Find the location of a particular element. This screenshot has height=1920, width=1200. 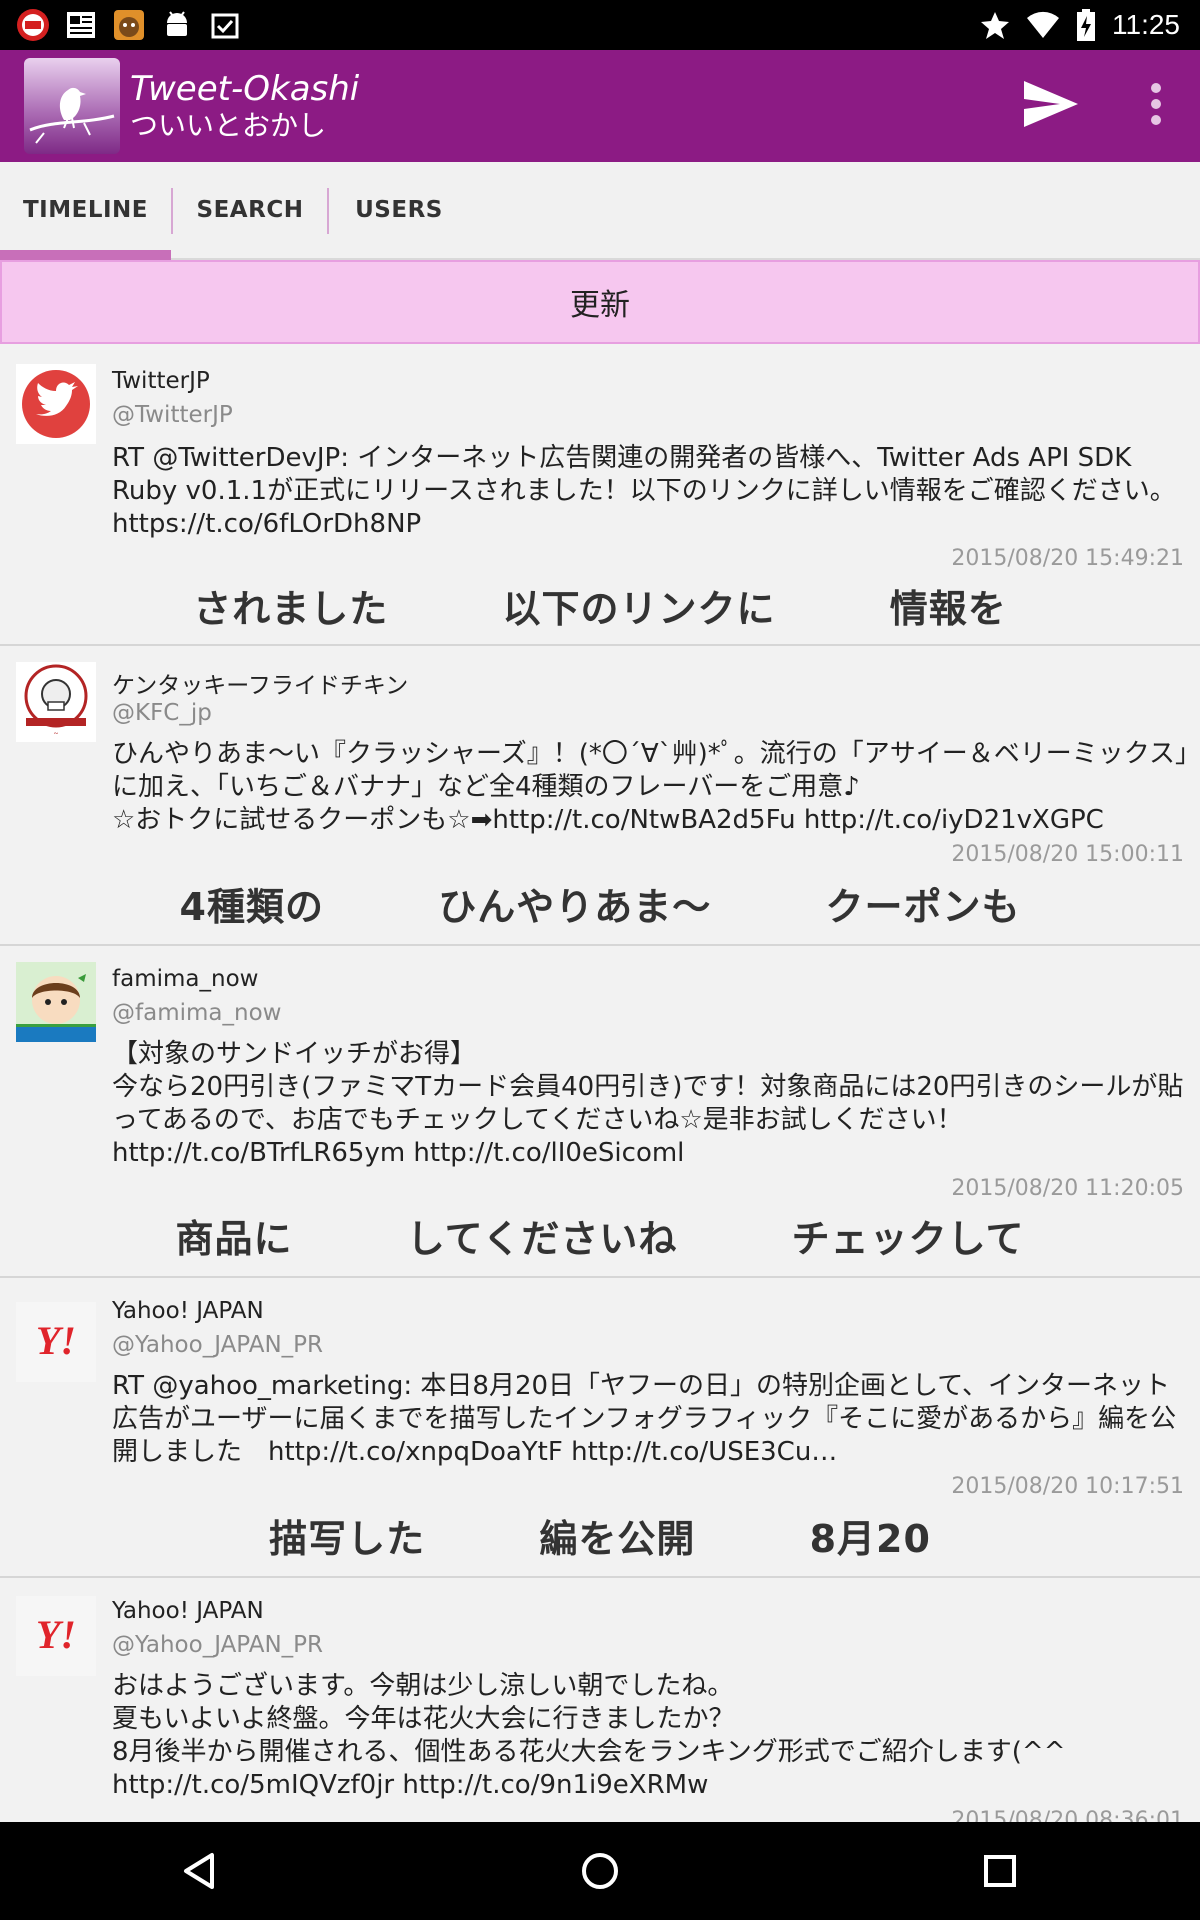

tab-search: SEARCH is located at coordinates (250, 210).